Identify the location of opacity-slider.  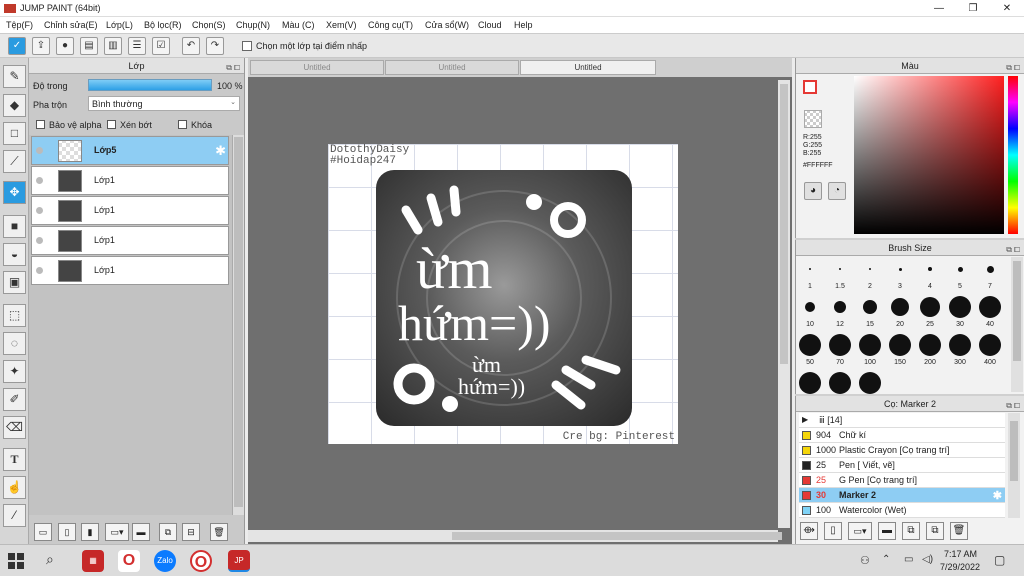
(150, 85).